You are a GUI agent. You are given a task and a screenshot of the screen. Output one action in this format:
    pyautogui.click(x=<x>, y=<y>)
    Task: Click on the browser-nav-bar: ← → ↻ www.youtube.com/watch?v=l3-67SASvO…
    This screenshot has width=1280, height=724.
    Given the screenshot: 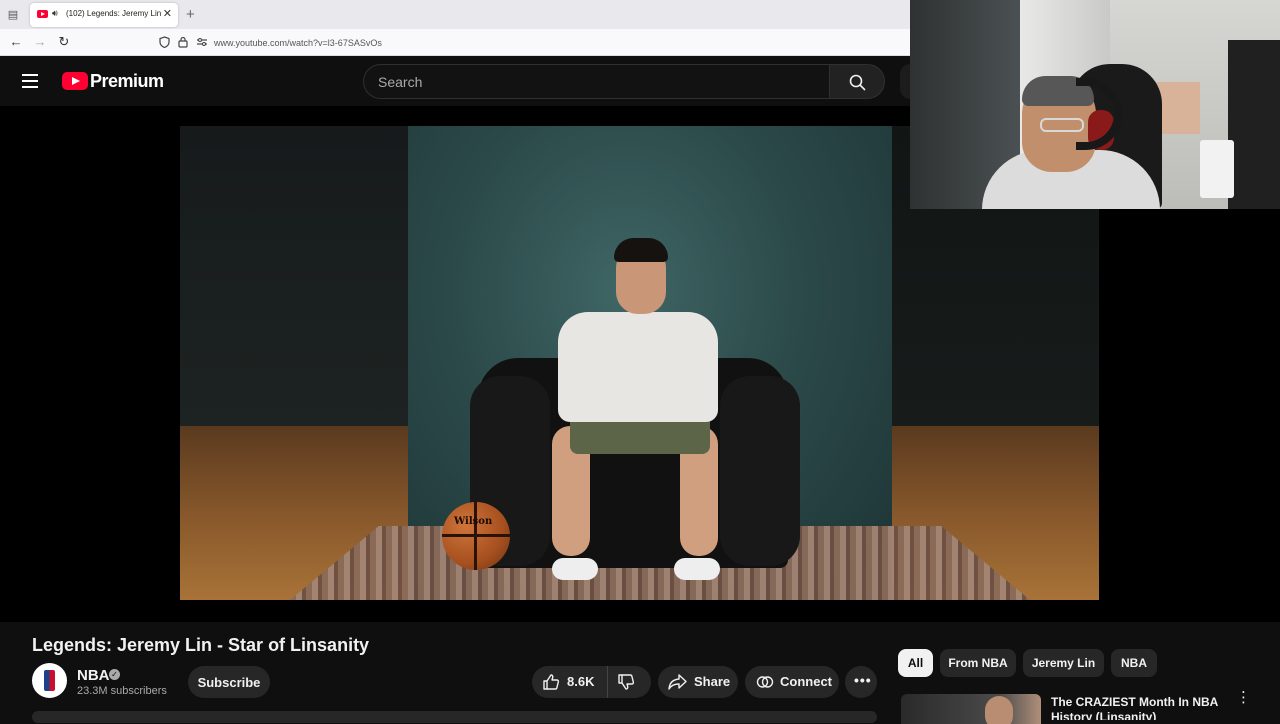 What is the action you would take?
    pyautogui.click(x=455, y=42)
    